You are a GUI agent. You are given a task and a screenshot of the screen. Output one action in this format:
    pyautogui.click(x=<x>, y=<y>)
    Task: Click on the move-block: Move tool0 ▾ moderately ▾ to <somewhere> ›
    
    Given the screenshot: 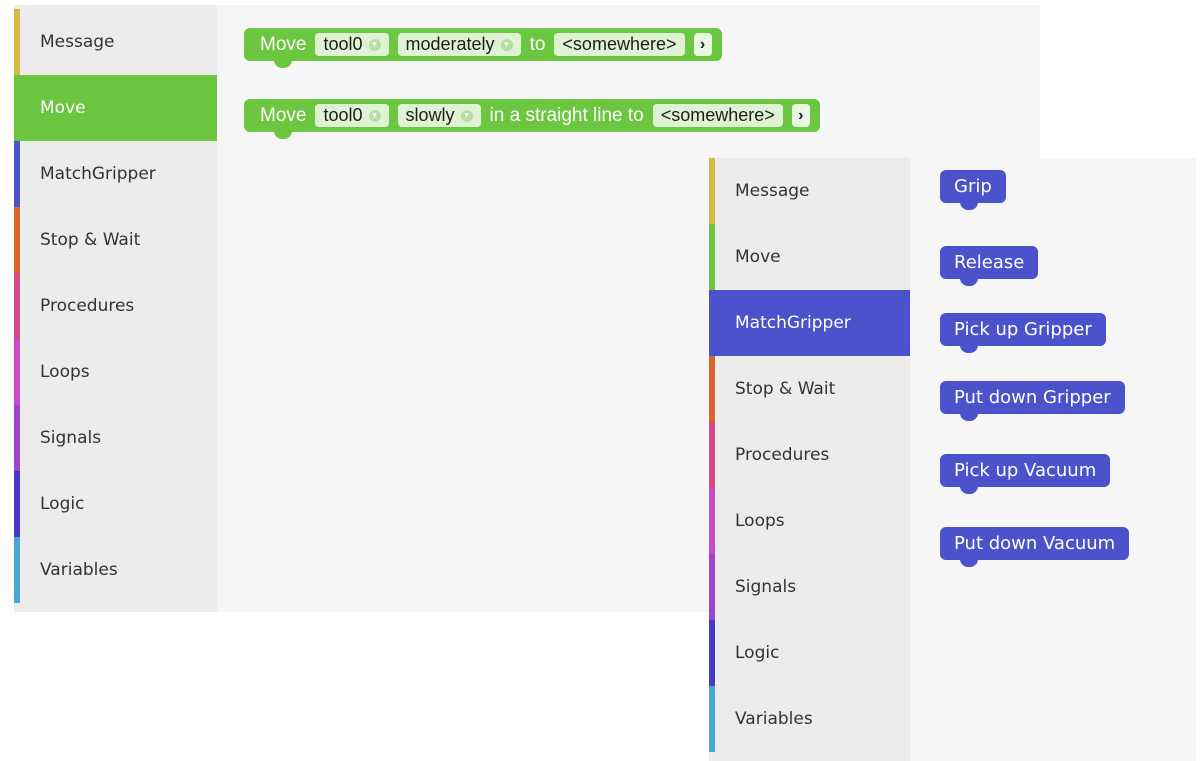 What is the action you would take?
    pyautogui.click(x=483, y=48)
    